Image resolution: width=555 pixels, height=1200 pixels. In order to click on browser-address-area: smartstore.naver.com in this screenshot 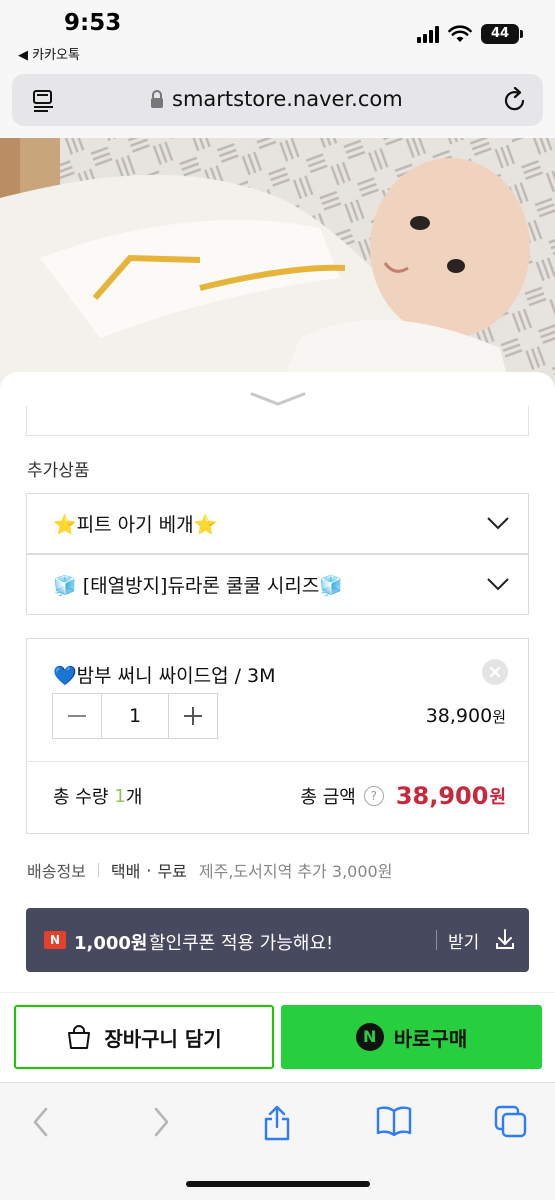, I will do `click(277, 104)`.